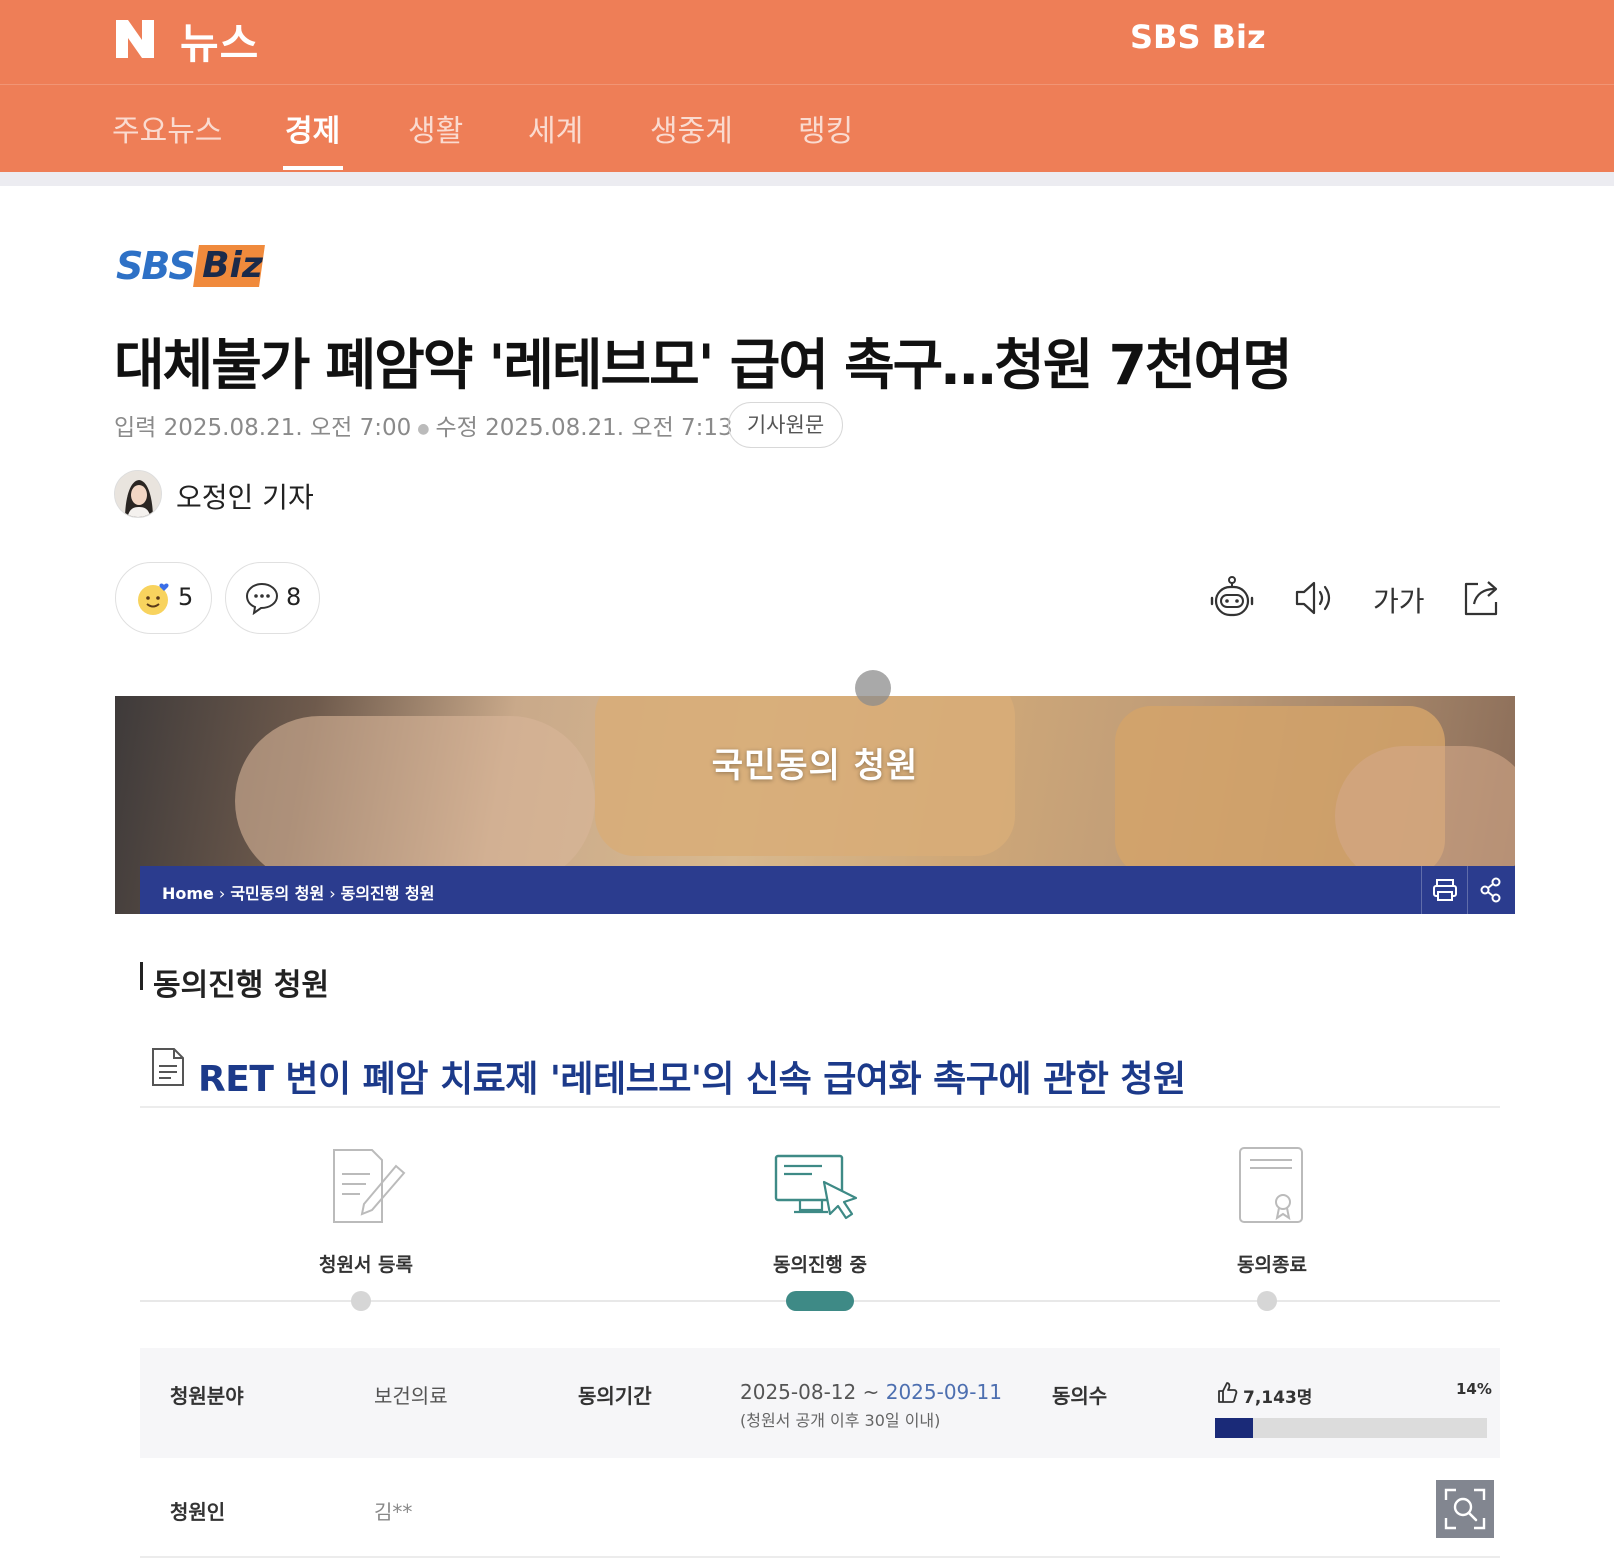  I want to click on font-size-button: 가가, so click(1403, 604).